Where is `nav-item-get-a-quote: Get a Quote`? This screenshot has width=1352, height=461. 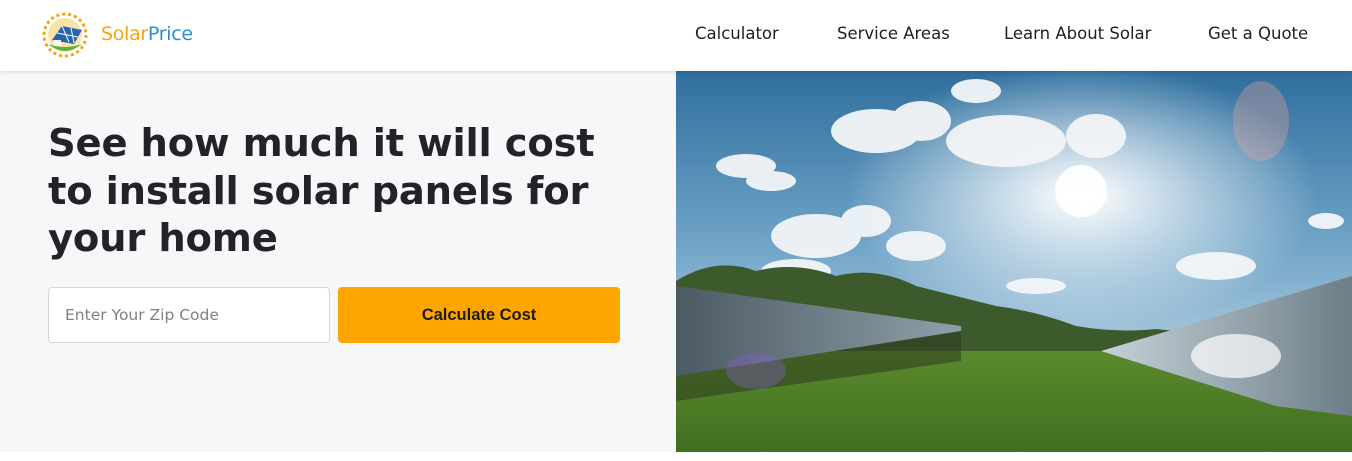 nav-item-get-a-quote: Get a Quote is located at coordinates (1258, 33).